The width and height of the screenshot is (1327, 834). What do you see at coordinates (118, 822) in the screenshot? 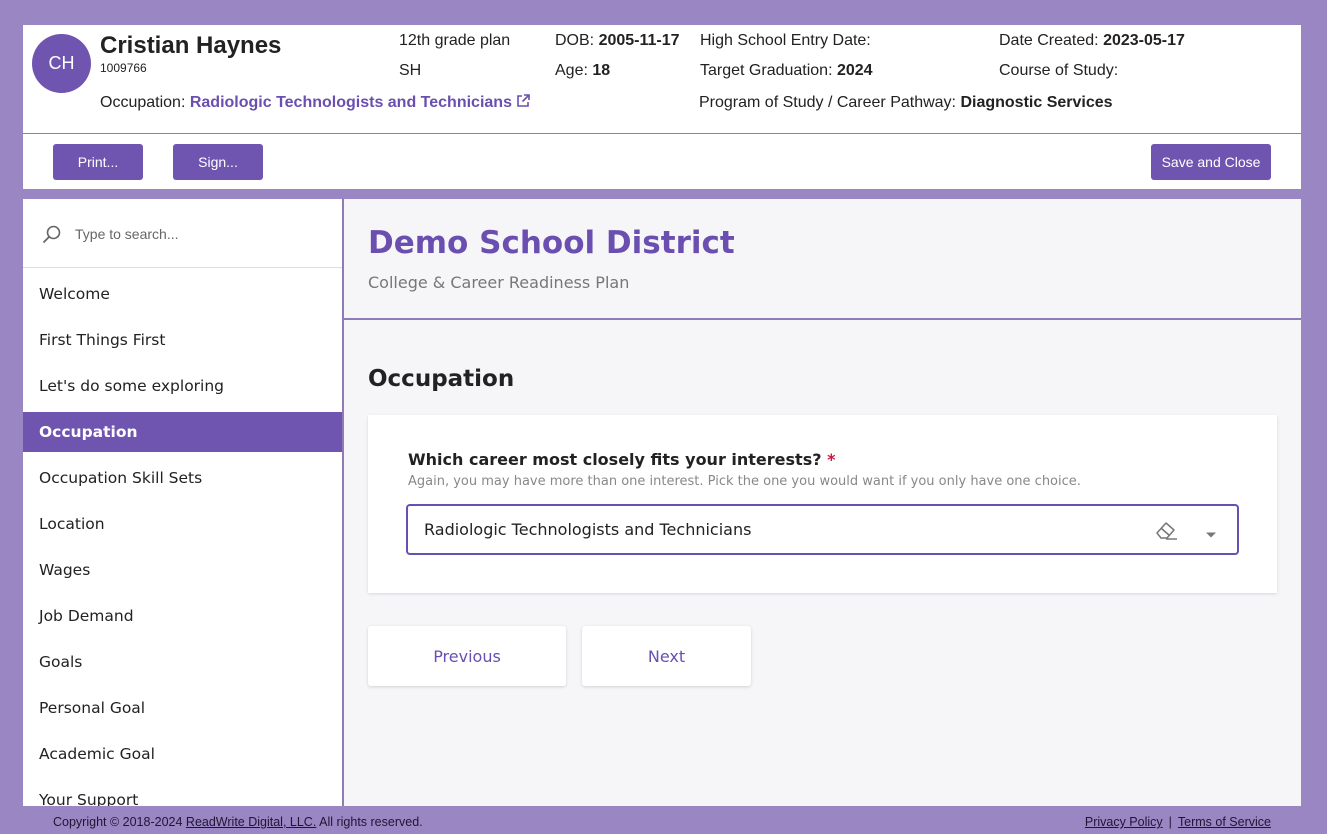
I see `copyright-prefix: Copyright © 2018-2024` at bounding box center [118, 822].